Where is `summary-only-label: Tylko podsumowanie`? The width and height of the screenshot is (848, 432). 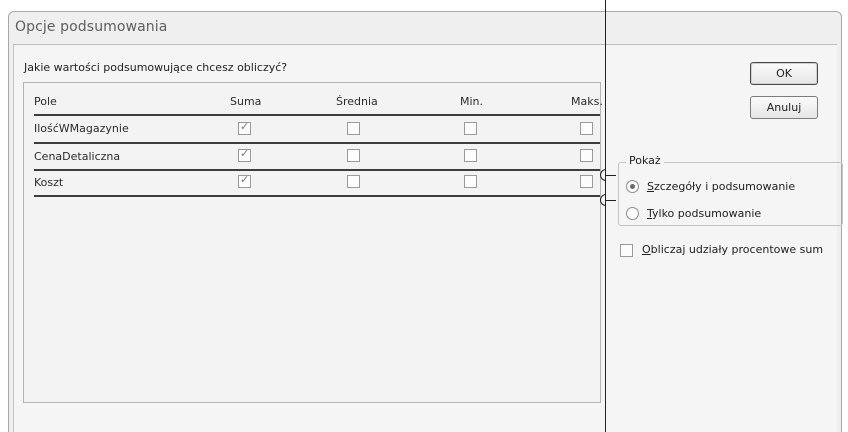 summary-only-label: Tylko podsumowanie is located at coordinates (704, 213).